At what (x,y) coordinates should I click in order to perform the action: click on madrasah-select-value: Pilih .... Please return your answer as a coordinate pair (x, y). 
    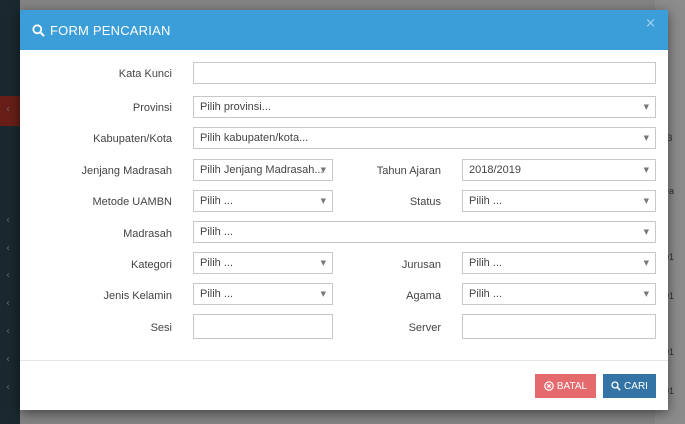
    Looking at the image, I should click on (217, 232).